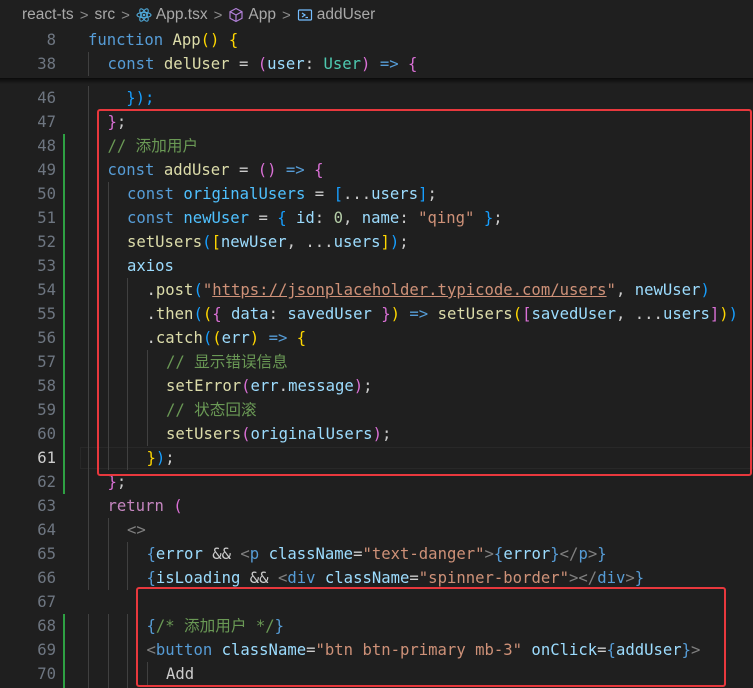 The width and height of the screenshot is (753, 688). I want to click on line-number: 53, so click(46, 266).